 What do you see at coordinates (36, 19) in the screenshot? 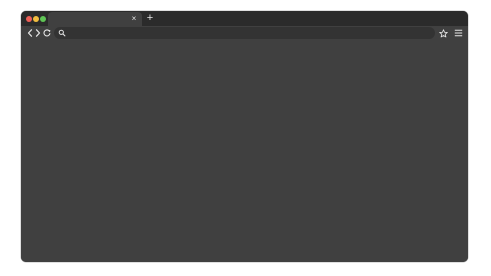
I see `minimize-window-button` at bounding box center [36, 19].